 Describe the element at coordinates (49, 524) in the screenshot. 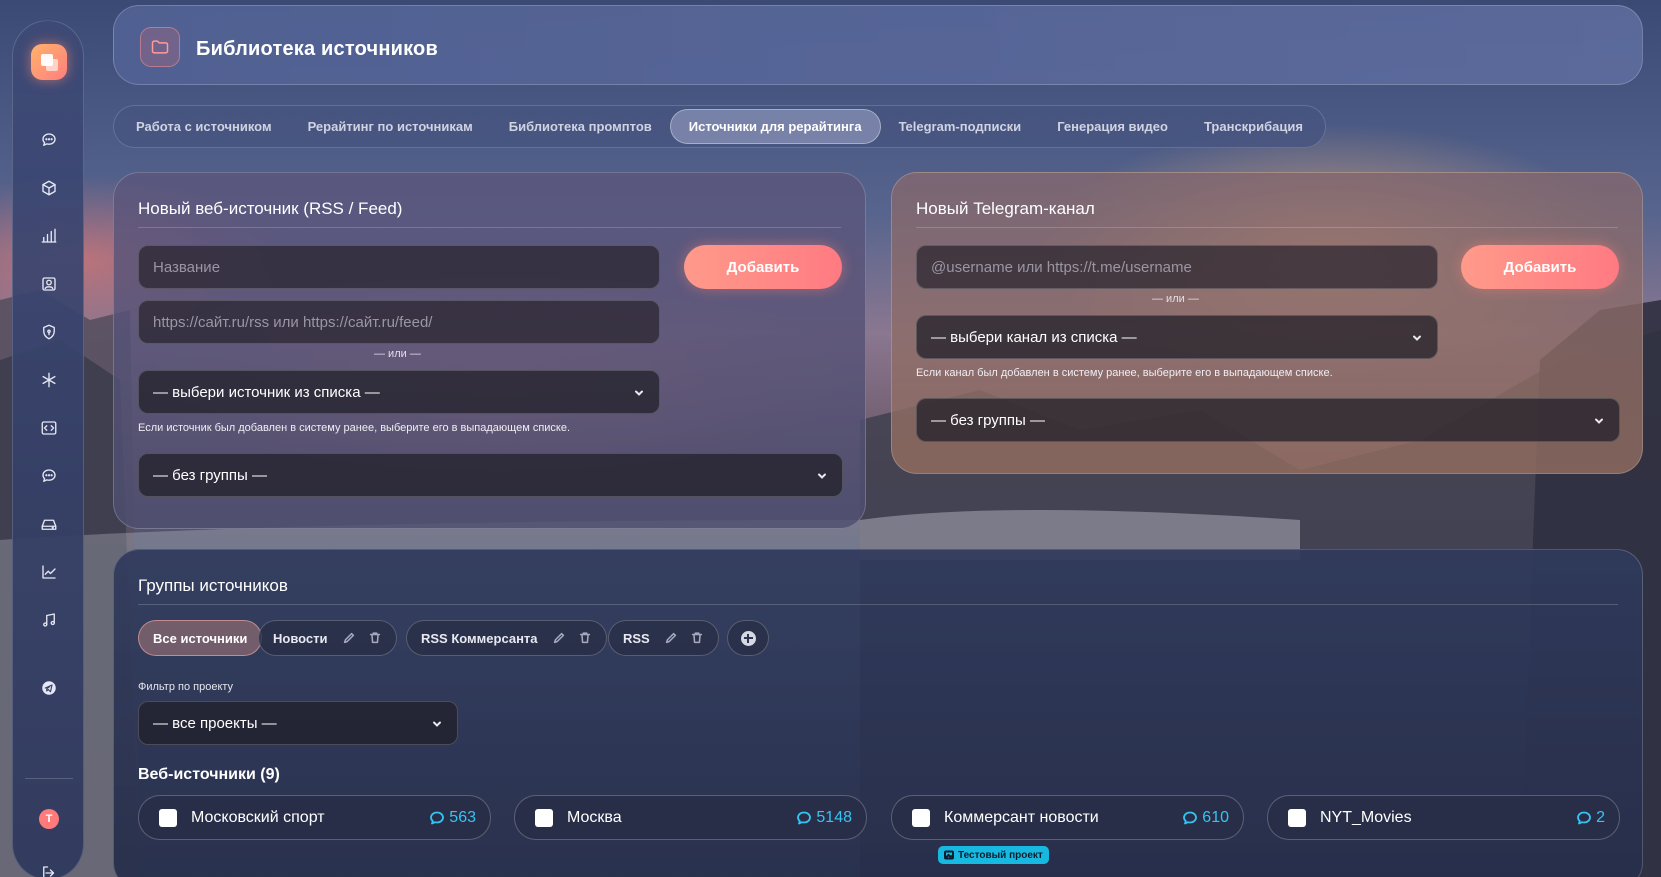

I see `drive-icon` at that location.